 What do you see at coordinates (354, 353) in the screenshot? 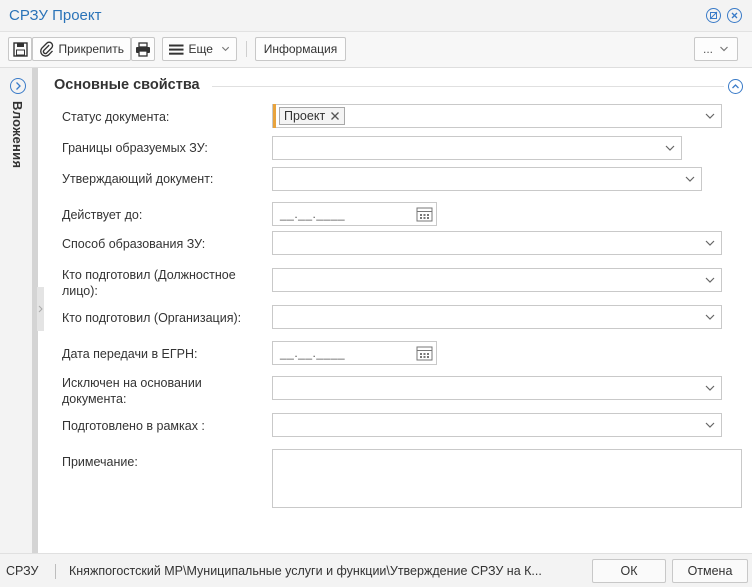
I see `egrn-date-input: __.__.____` at bounding box center [354, 353].